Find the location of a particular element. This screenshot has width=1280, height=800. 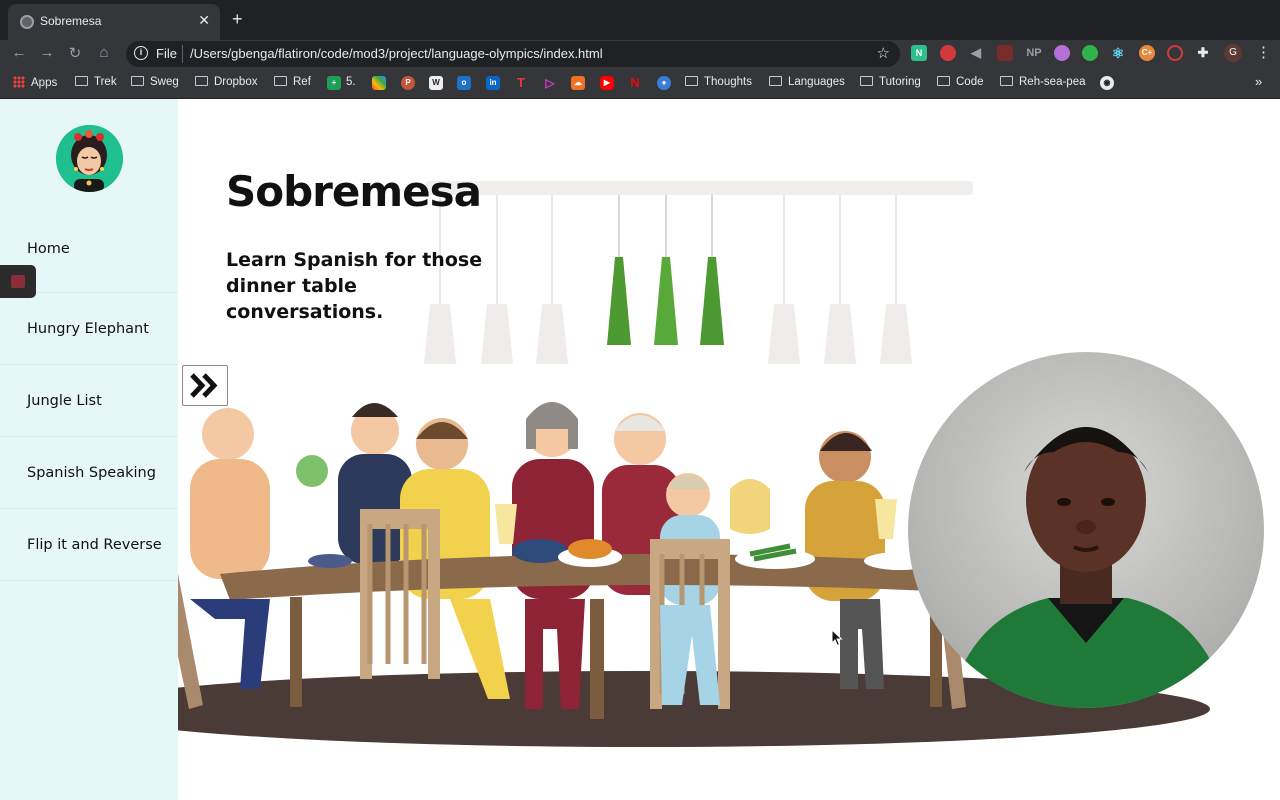

new-tab-icon: + is located at coordinates (237, 19).